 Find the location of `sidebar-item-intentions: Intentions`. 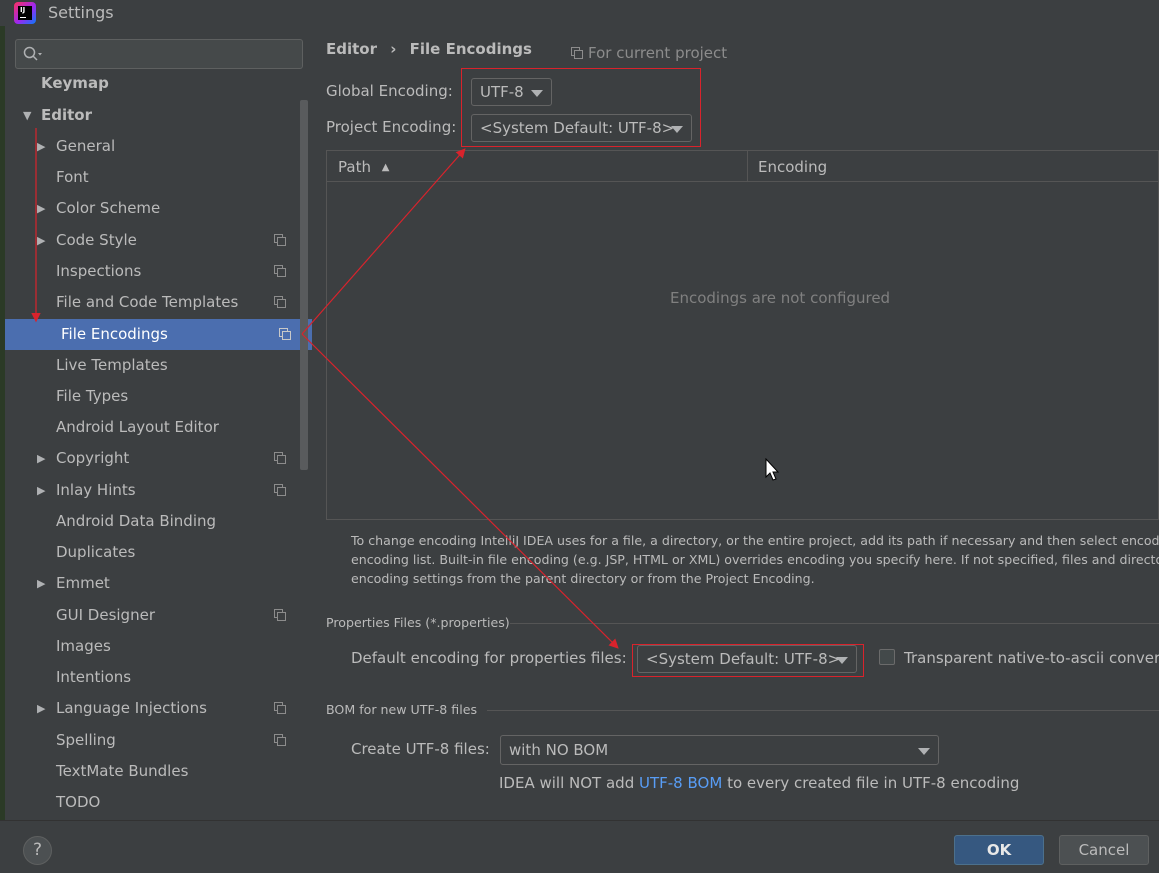

sidebar-item-intentions: Intentions is located at coordinates (153, 677).